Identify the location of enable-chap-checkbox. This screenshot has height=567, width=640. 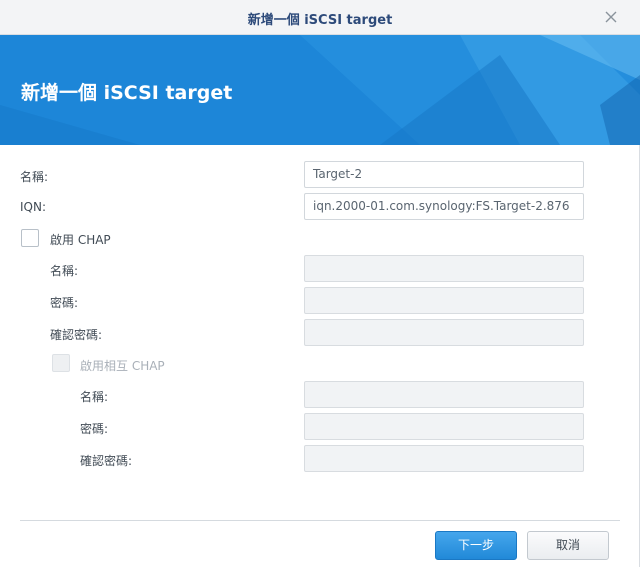
(30, 238).